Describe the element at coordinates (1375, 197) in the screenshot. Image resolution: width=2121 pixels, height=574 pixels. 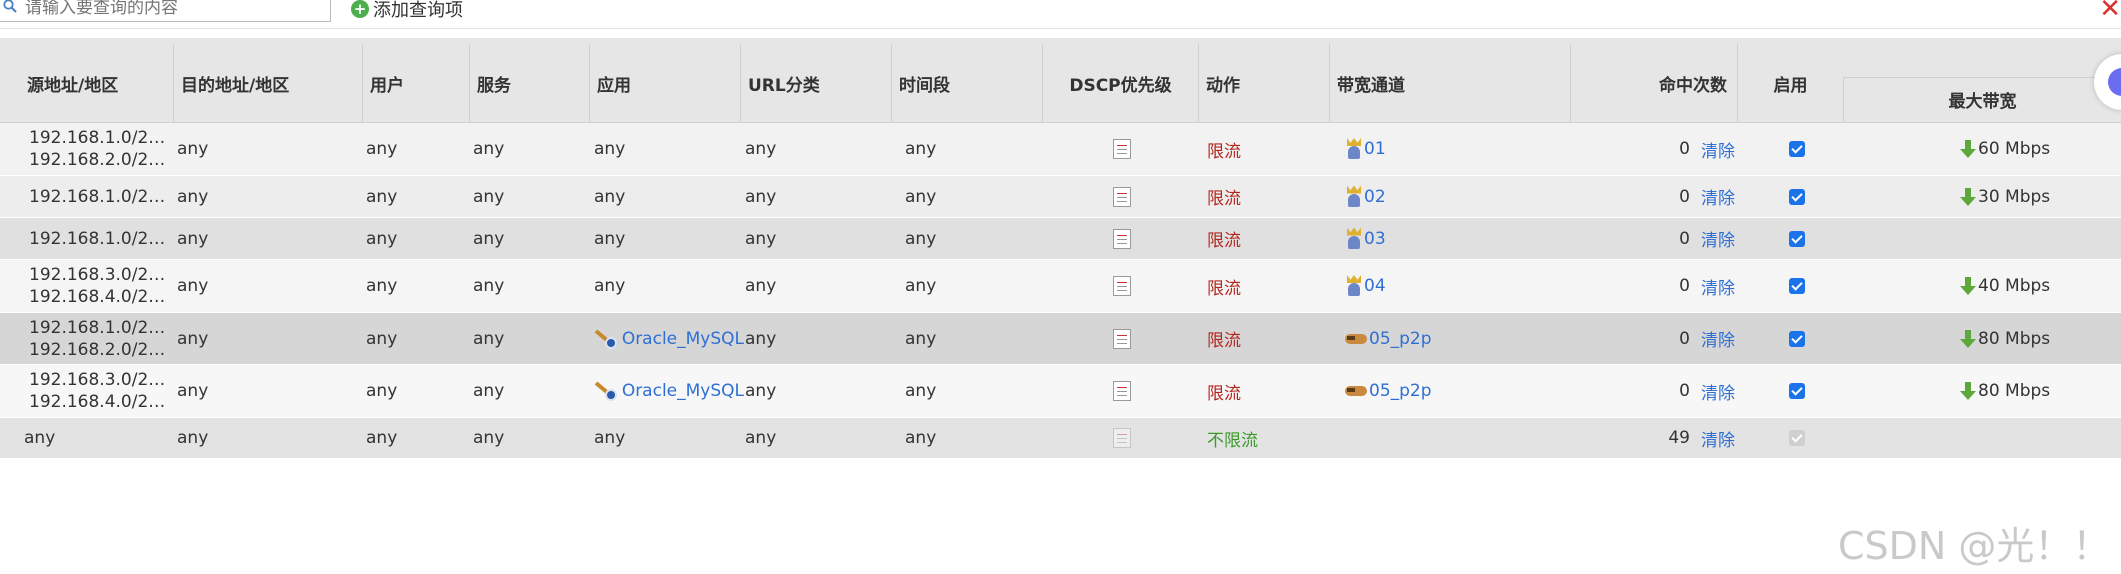
I see `channel-link: 02` at that location.